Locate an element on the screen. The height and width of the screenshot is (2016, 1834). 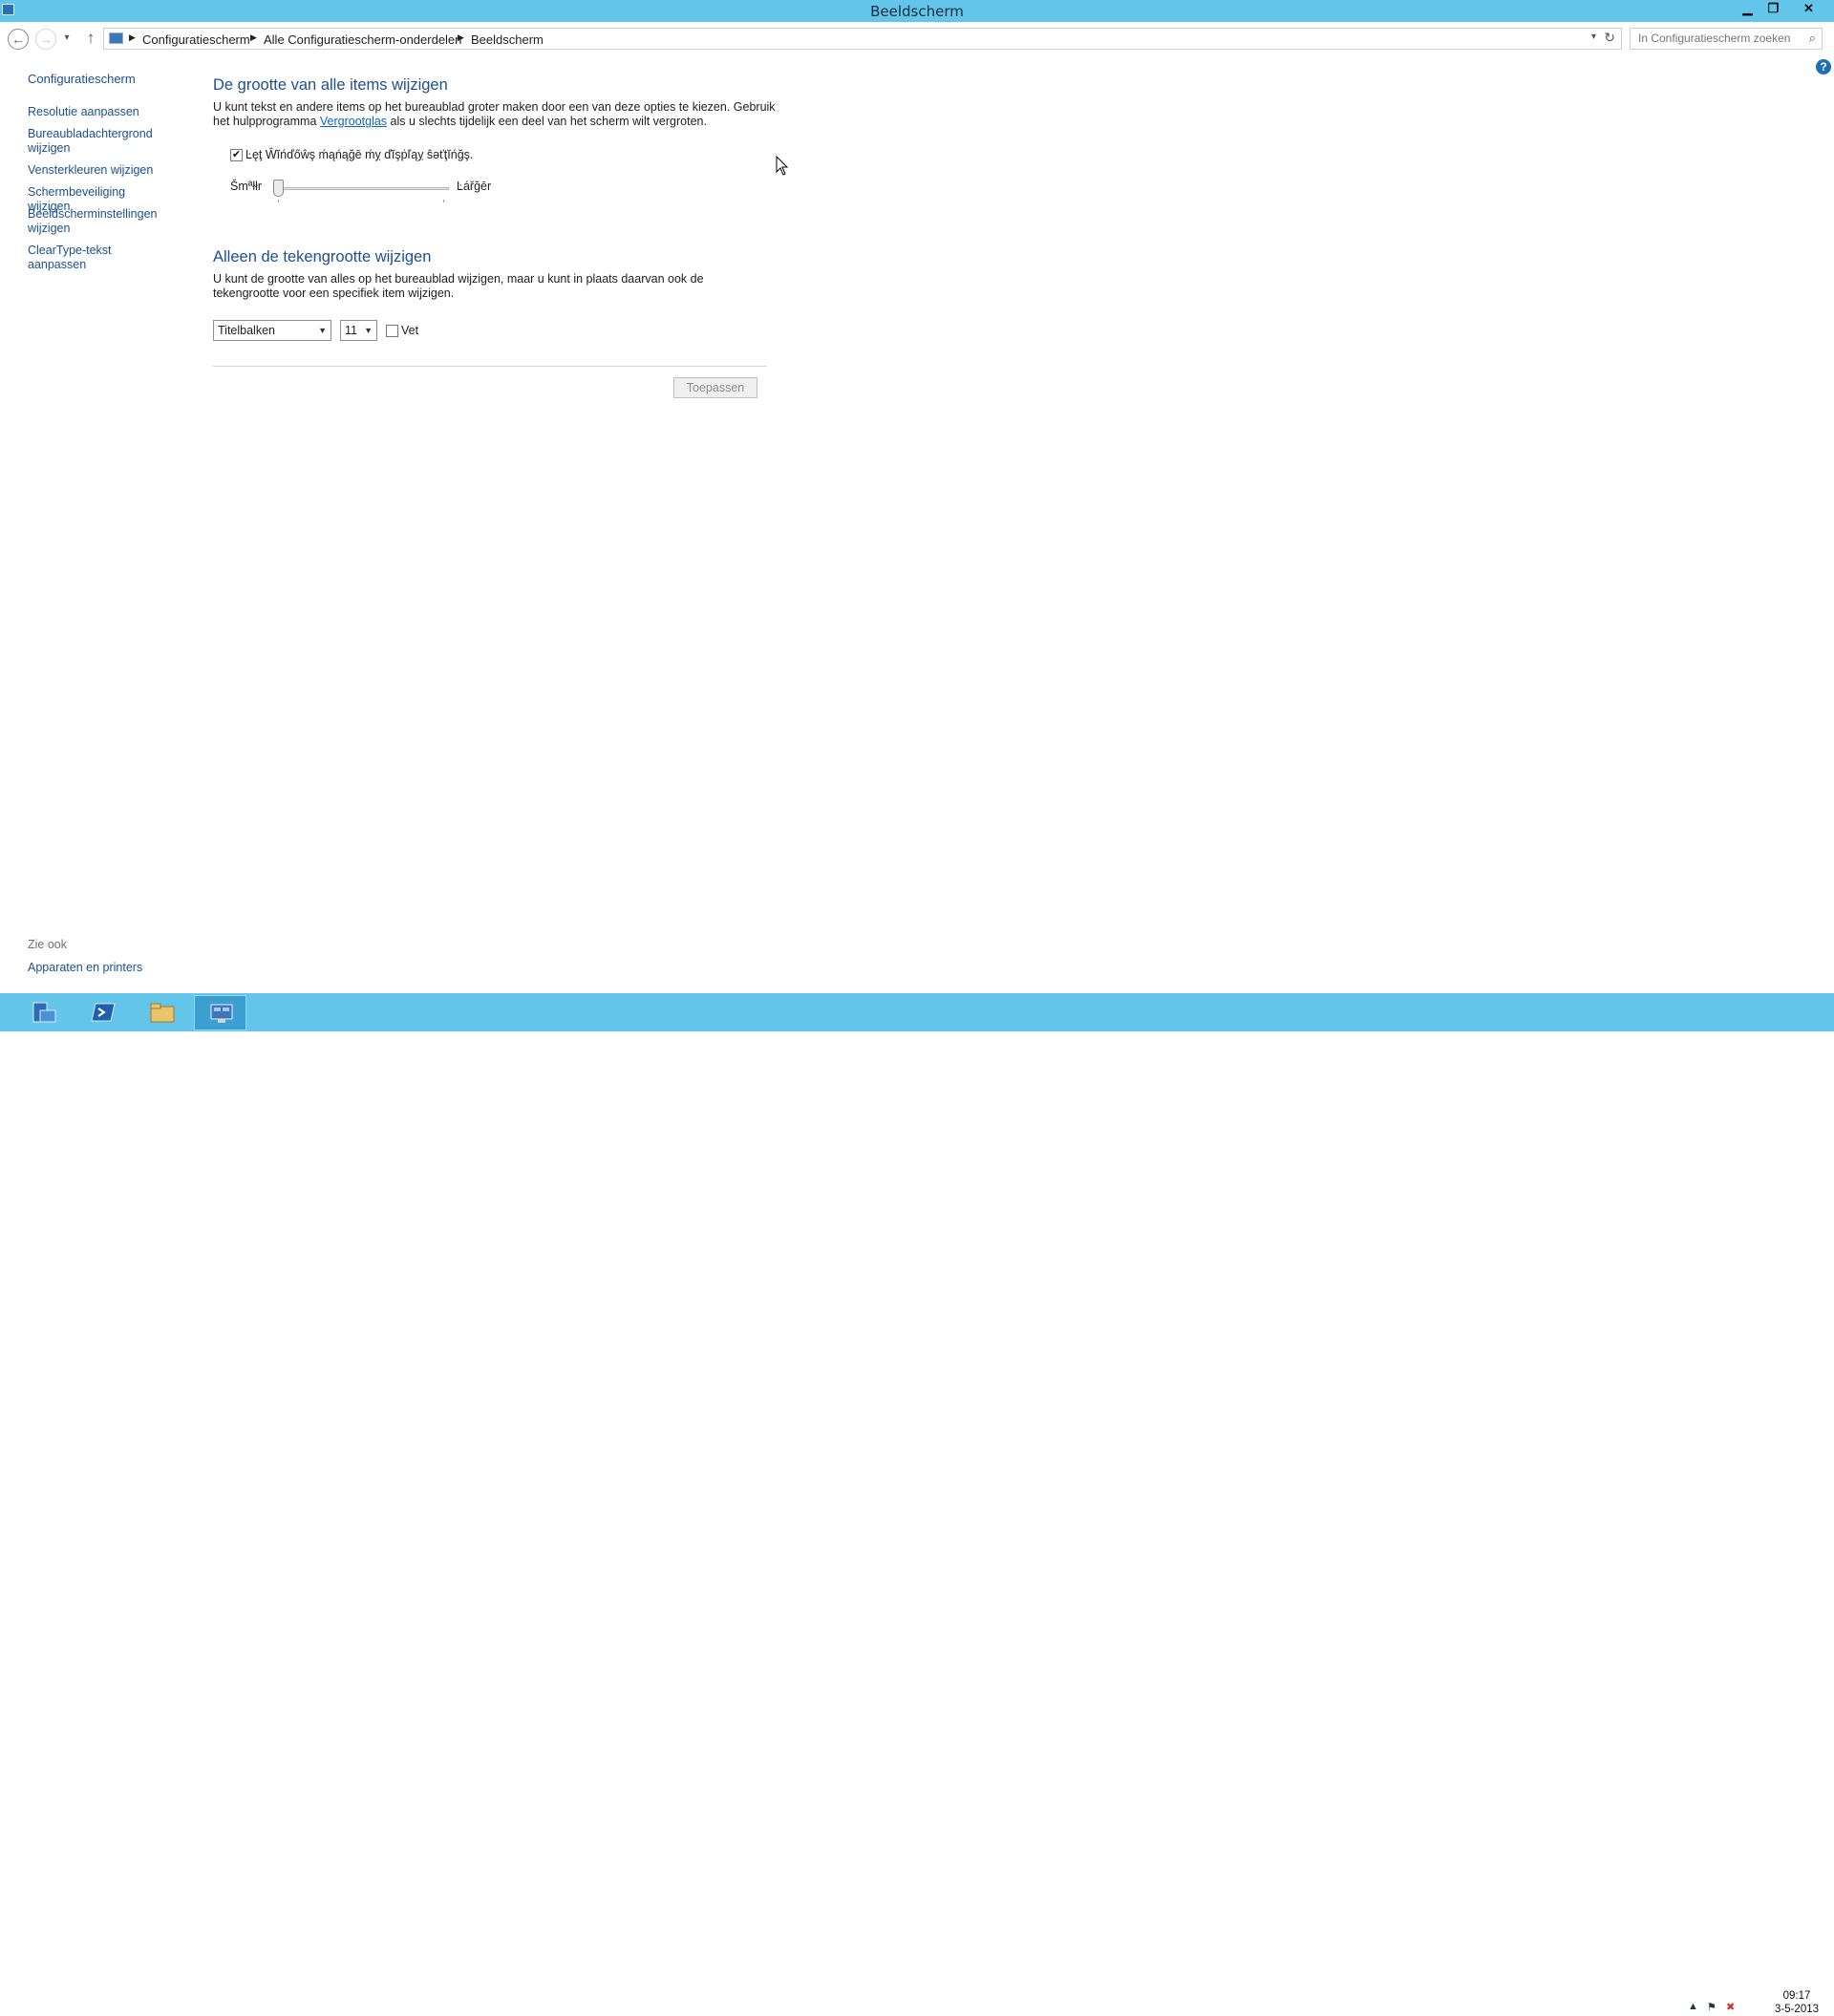
item-select-value: Titelbalken is located at coordinates (246, 330).